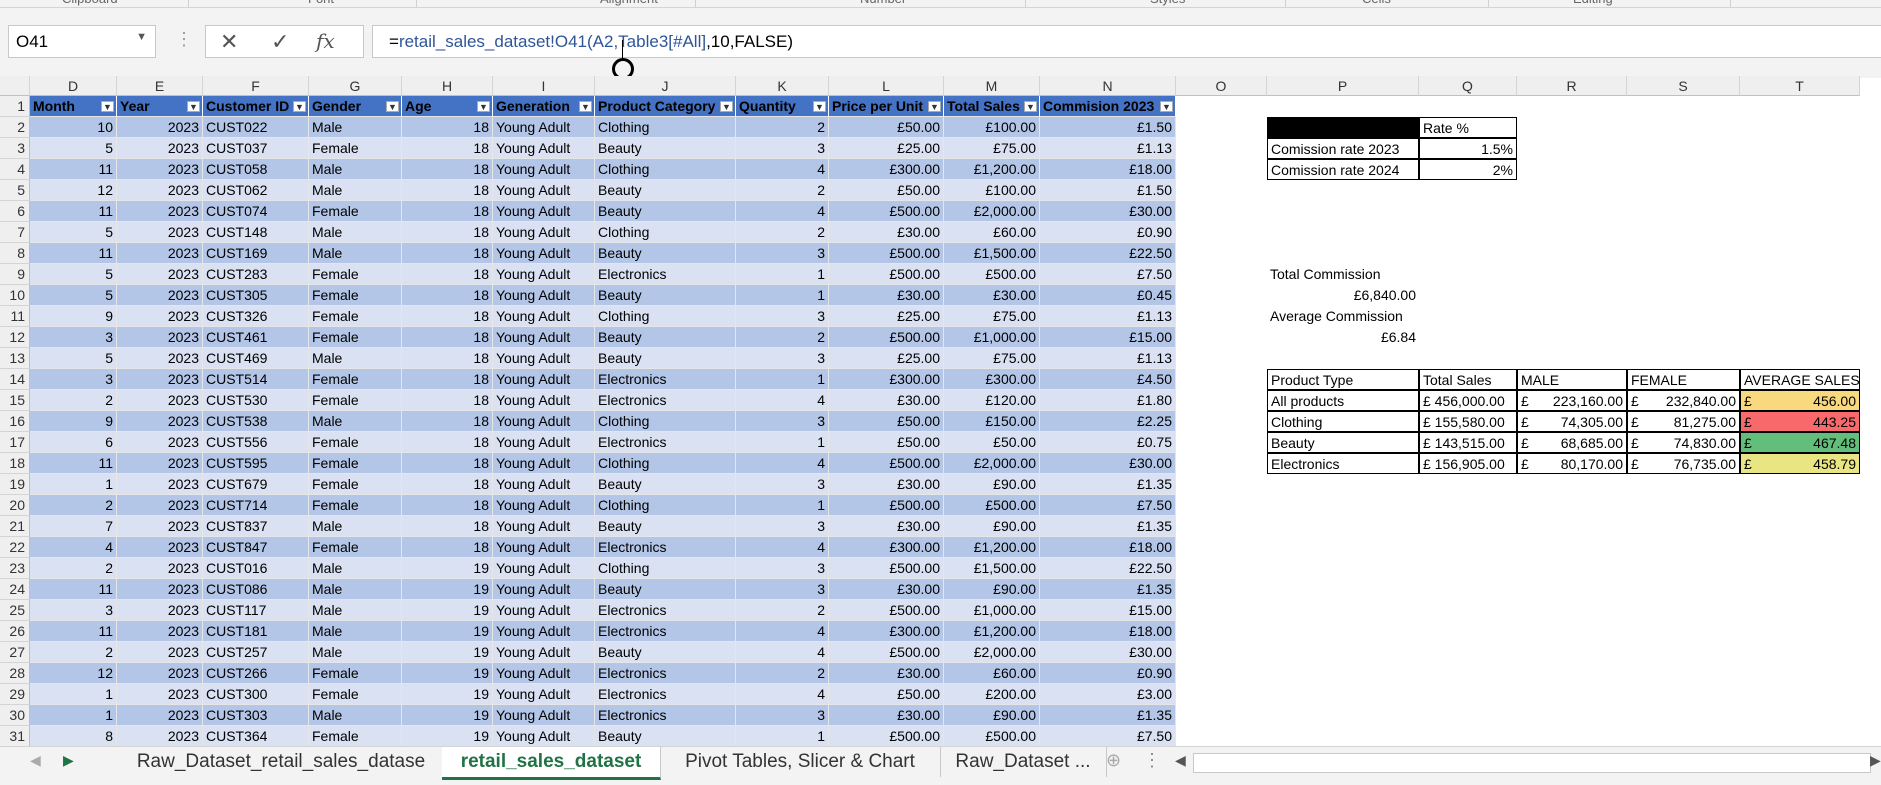  What do you see at coordinates (256, 316) in the screenshot?
I see `table-cell: CUST326` at bounding box center [256, 316].